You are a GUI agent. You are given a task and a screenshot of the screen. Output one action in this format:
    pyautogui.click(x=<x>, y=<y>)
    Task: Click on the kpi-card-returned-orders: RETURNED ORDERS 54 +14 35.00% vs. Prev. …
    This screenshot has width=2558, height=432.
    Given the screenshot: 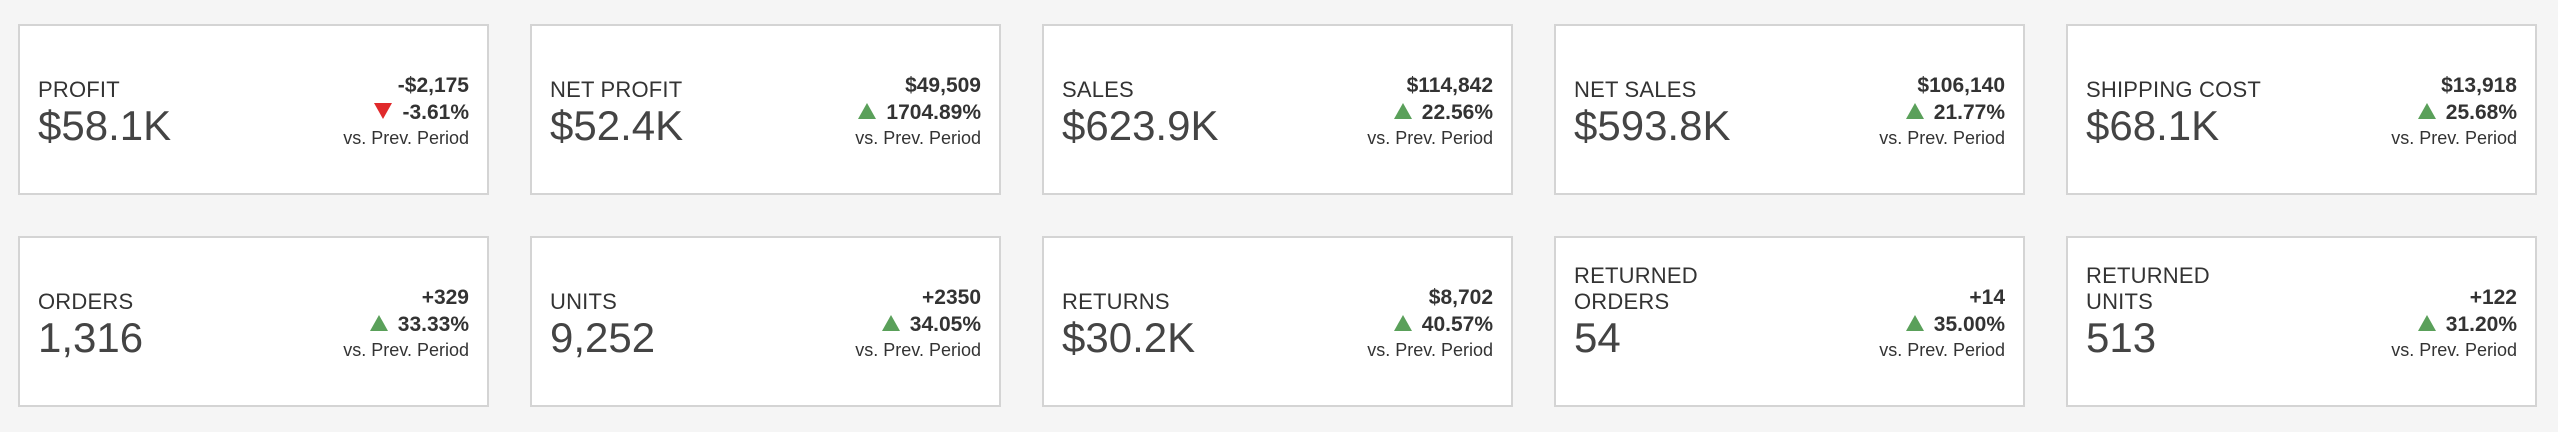 What is the action you would take?
    pyautogui.click(x=1789, y=321)
    